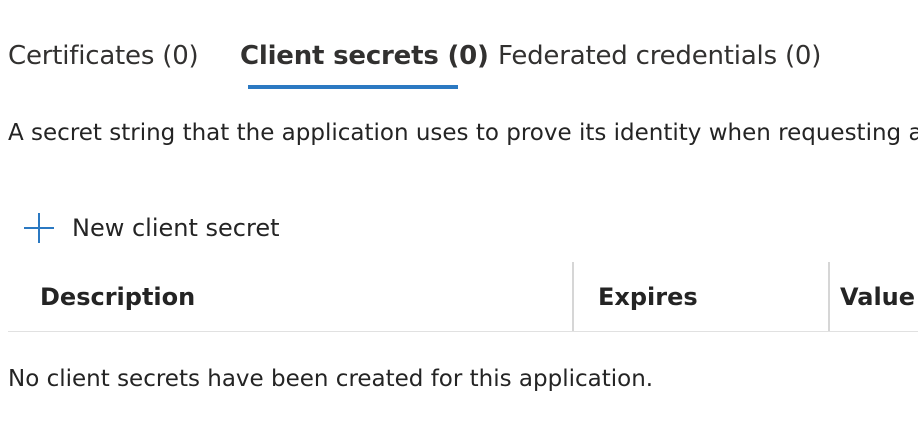  Describe the element at coordinates (176, 228) in the screenshot. I see `new-client-secret-label: New client secret` at that location.